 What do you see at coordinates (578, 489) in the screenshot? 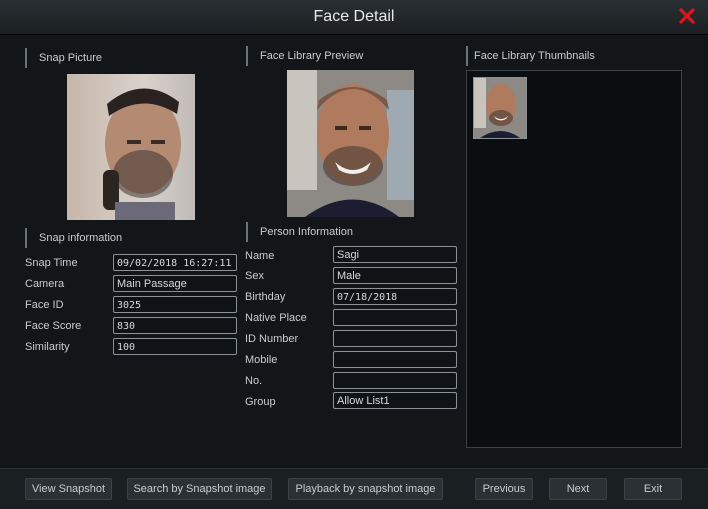
I see `next-button: Next` at bounding box center [578, 489].